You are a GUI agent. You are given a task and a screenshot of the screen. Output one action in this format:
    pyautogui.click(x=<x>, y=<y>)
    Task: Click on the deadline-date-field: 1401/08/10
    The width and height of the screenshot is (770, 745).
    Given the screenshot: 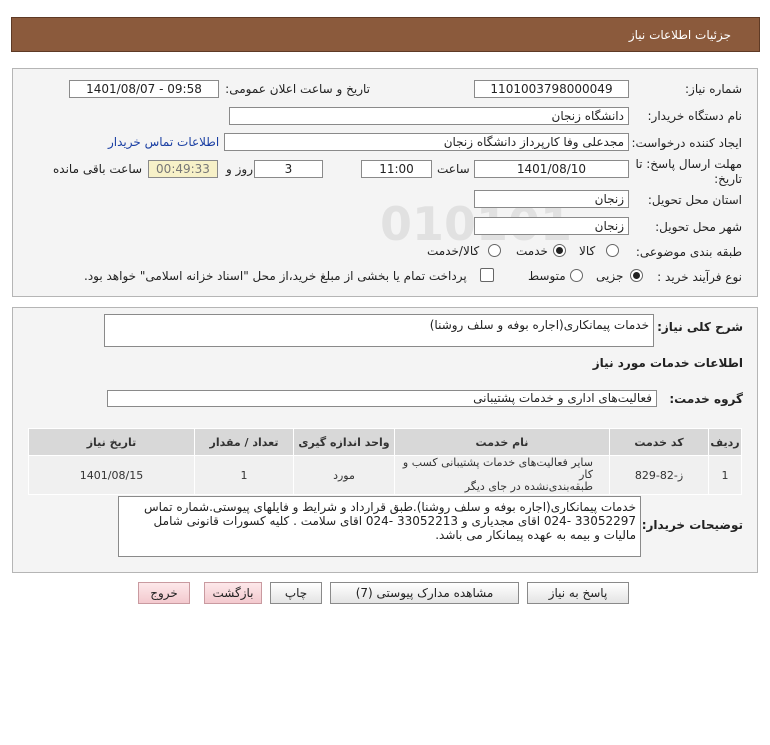 What is the action you would take?
    pyautogui.click(x=551, y=169)
    